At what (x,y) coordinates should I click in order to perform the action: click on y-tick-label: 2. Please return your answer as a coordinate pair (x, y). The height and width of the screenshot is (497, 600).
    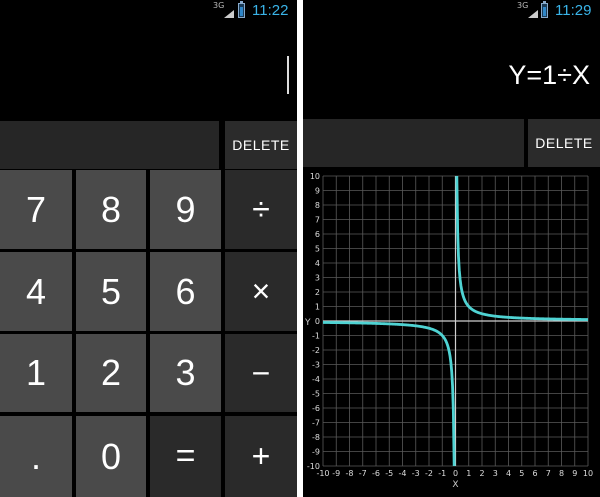
    Looking at the image, I should click on (317, 292).